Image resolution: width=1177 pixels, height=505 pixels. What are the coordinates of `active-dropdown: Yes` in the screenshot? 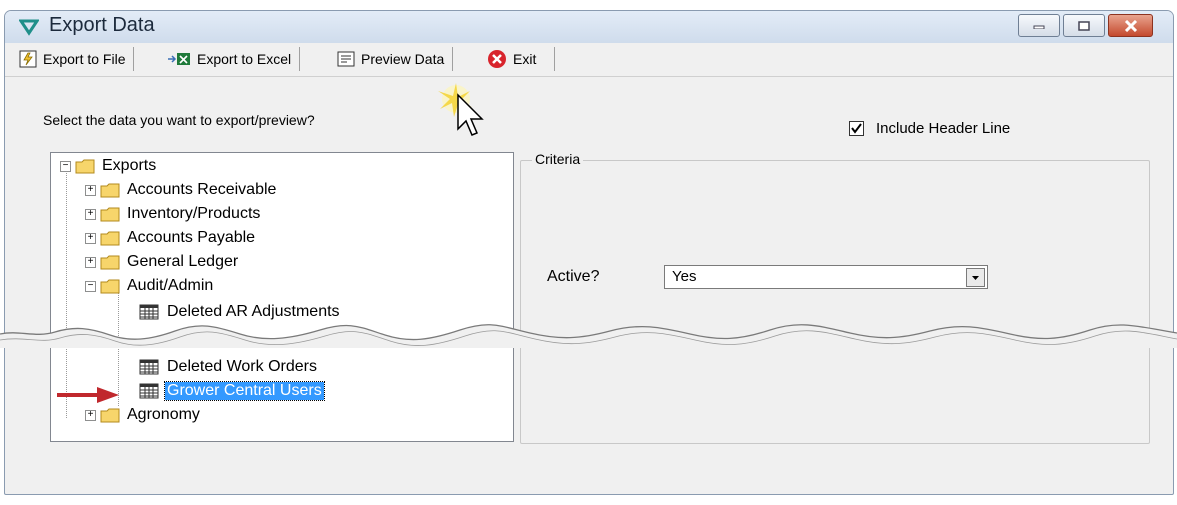 It's located at (826, 277).